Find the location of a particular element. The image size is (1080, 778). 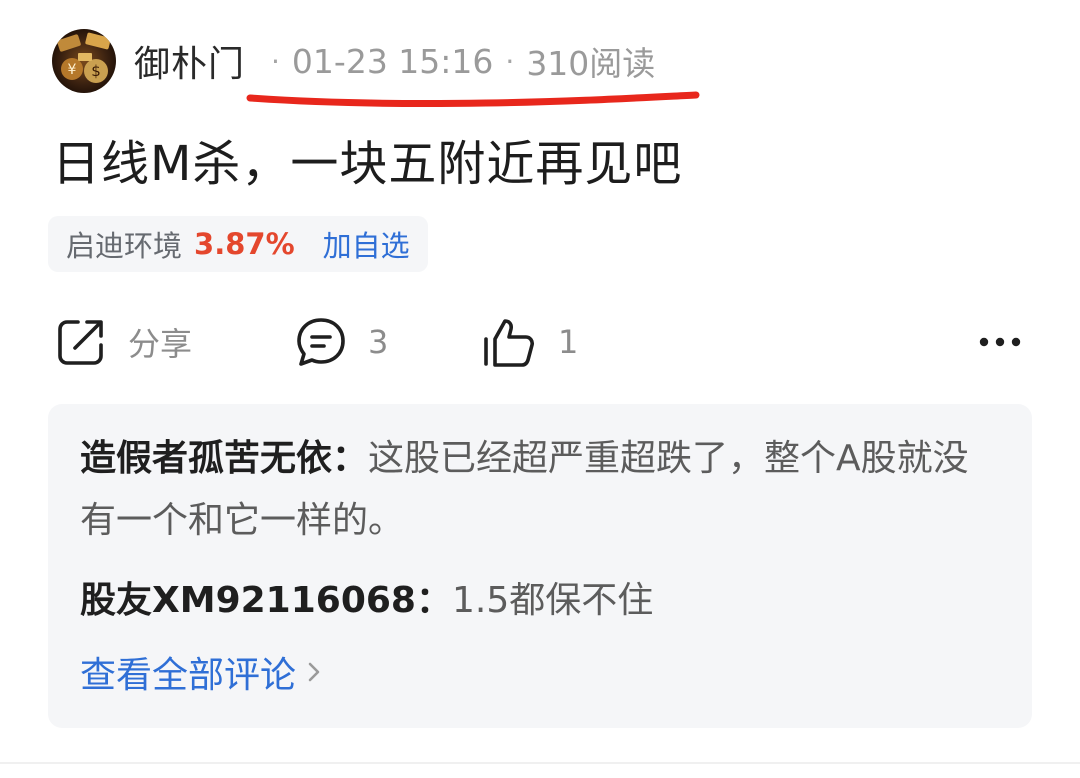

post-meta: · 01-23 15:16 · 310阅读 is located at coordinates (457, 61).